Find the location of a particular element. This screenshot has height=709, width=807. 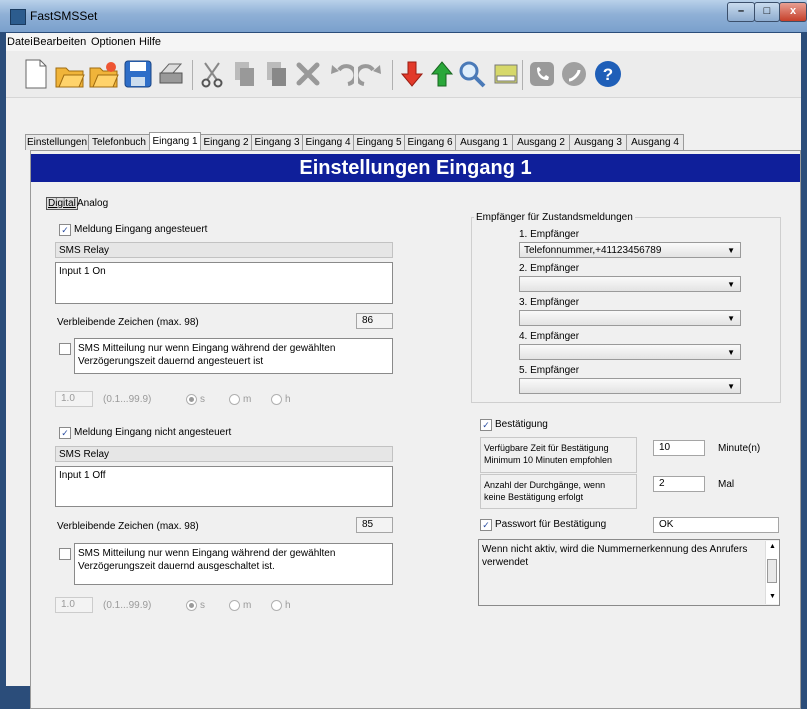

remaining-chars-on: 86 is located at coordinates (374, 321).